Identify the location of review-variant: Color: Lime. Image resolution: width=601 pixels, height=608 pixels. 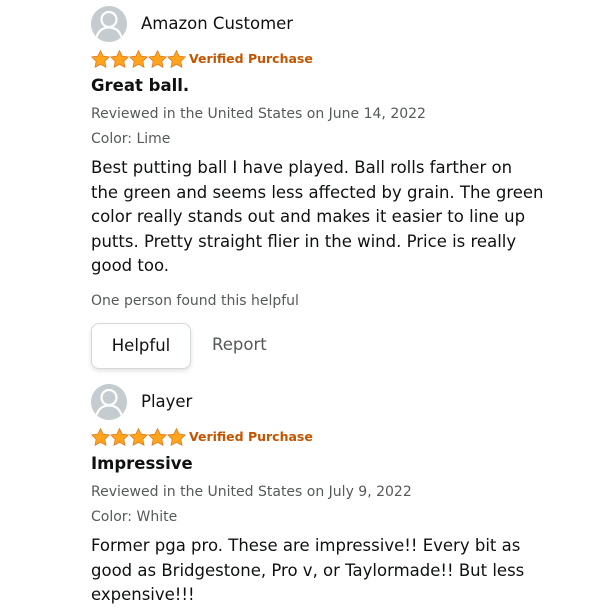
(131, 139).